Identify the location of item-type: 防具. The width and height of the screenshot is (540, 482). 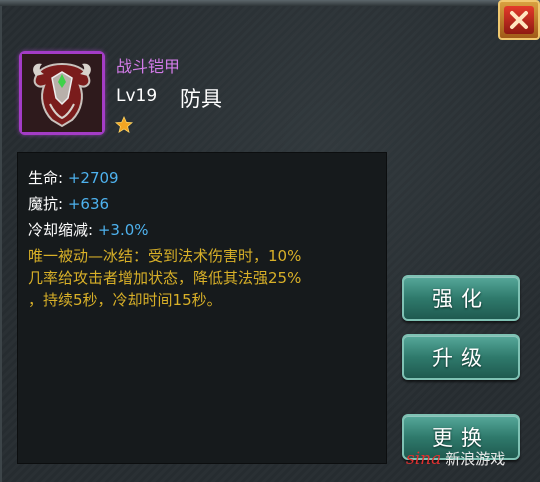
(201, 99).